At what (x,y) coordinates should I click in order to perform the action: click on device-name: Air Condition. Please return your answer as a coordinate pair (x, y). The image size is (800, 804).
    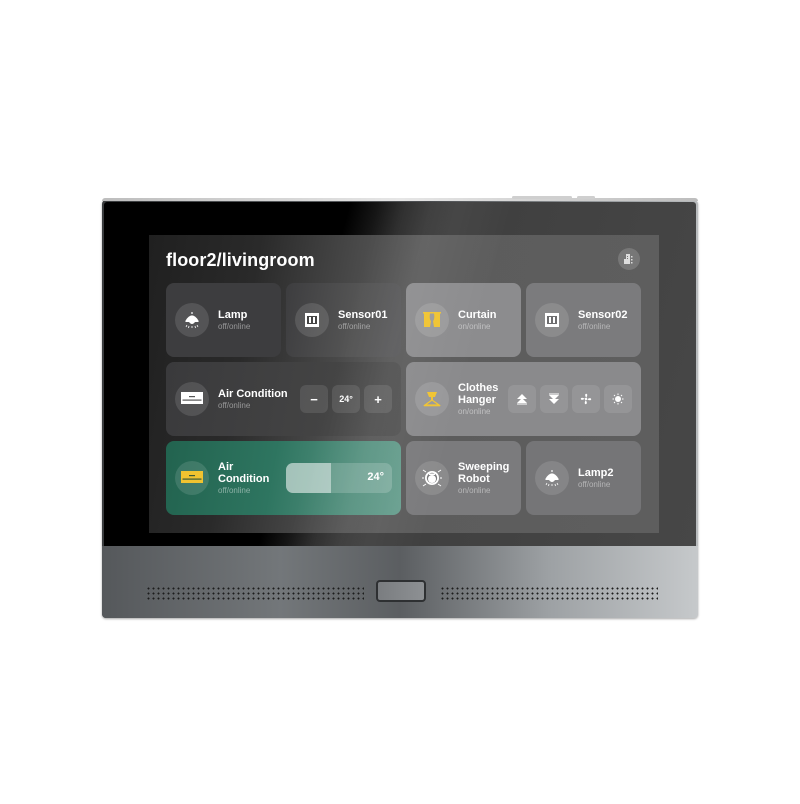
    Looking at the image, I should click on (253, 393).